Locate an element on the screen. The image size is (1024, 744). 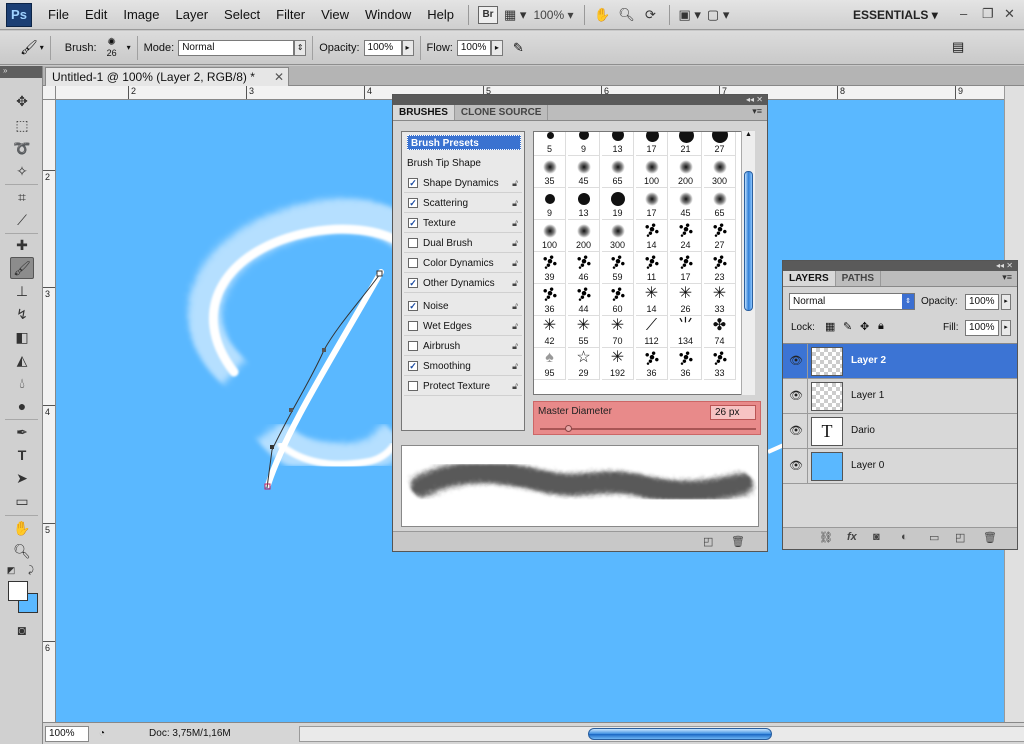
marquee-tool-icon: ⬚ is located at coordinates (22, 125).